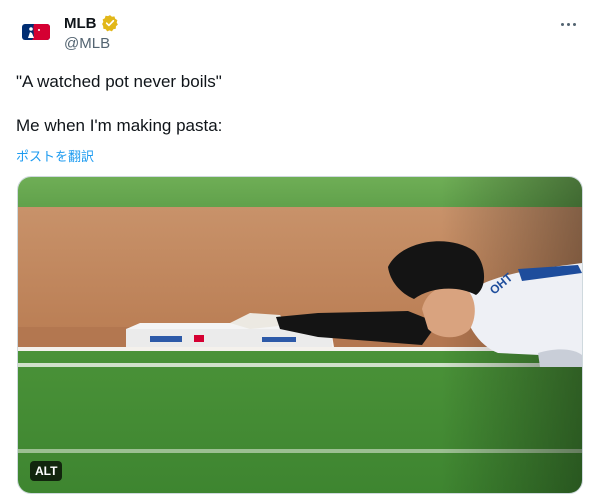 This screenshot has height=497, width=592. What do you see at coordinates (46, 471) in the screenshot?
I see `alt-text-badge: ALT` at bounding box center [46, 471].